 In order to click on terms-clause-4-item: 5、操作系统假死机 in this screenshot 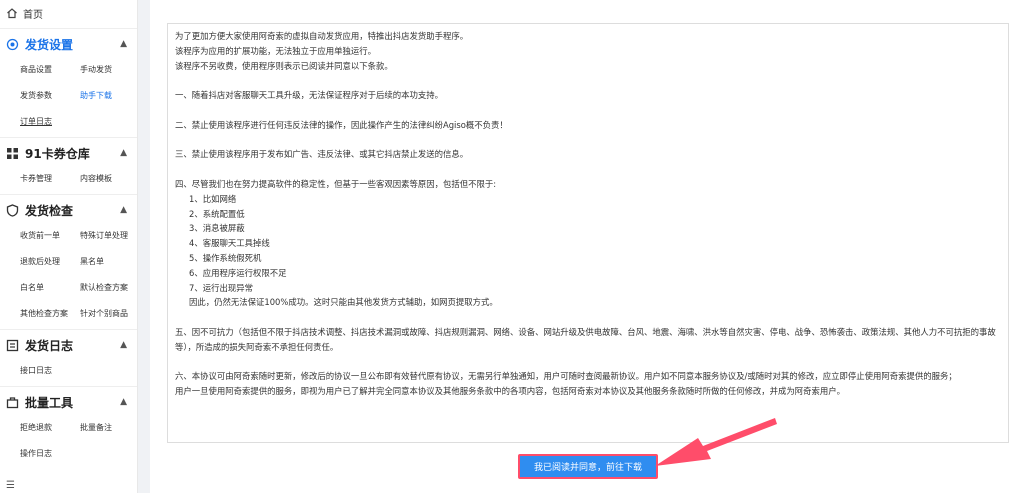, I will do `click(225, 257)`.